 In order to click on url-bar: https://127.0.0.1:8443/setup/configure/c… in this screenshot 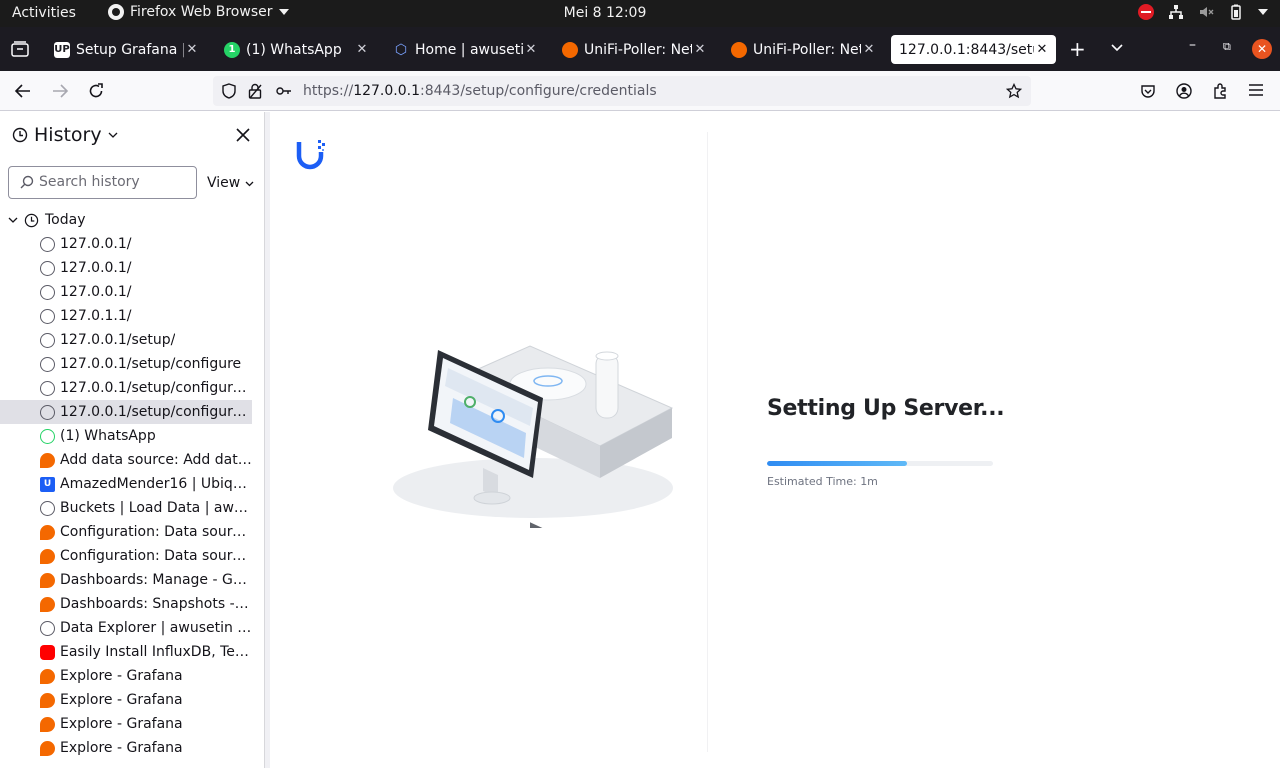, I will do `click(622, 91)`.